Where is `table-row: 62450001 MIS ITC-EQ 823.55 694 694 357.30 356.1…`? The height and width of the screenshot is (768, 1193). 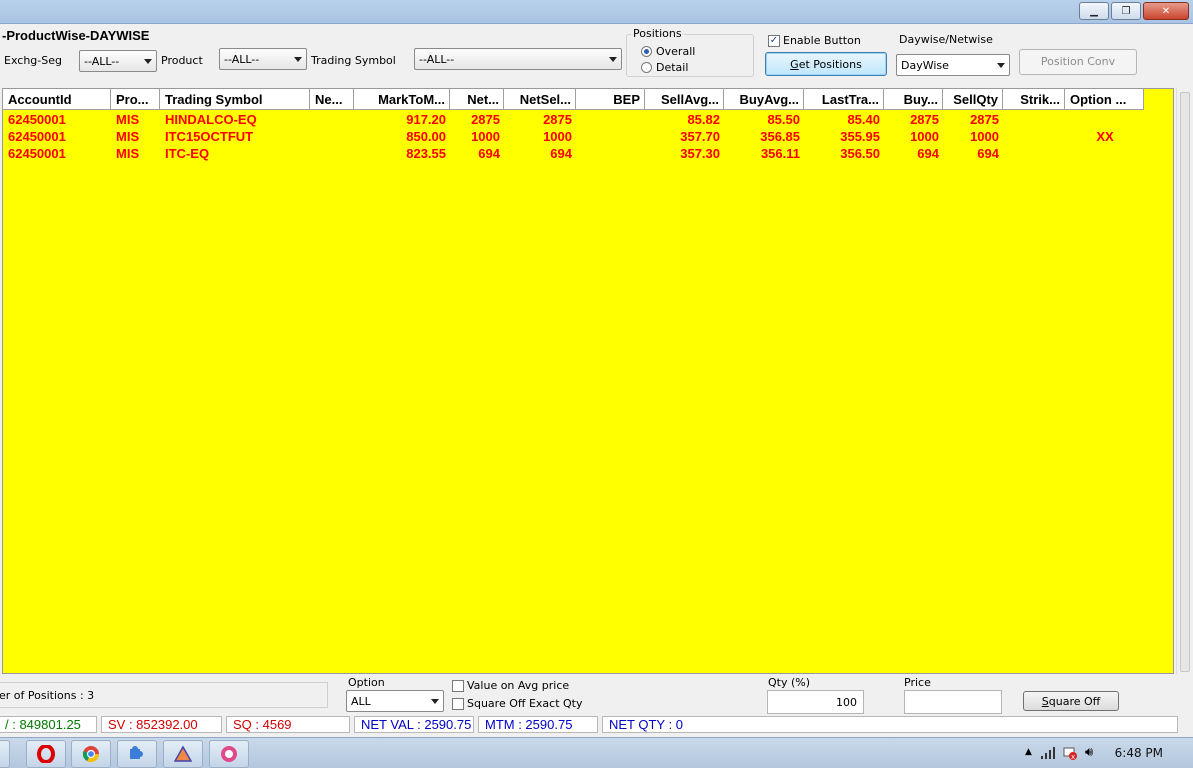 table-row: 62450001 MIS ITC-EQ 823.55 694 694 357.30 356.1… is located at coordinates (573, 153).